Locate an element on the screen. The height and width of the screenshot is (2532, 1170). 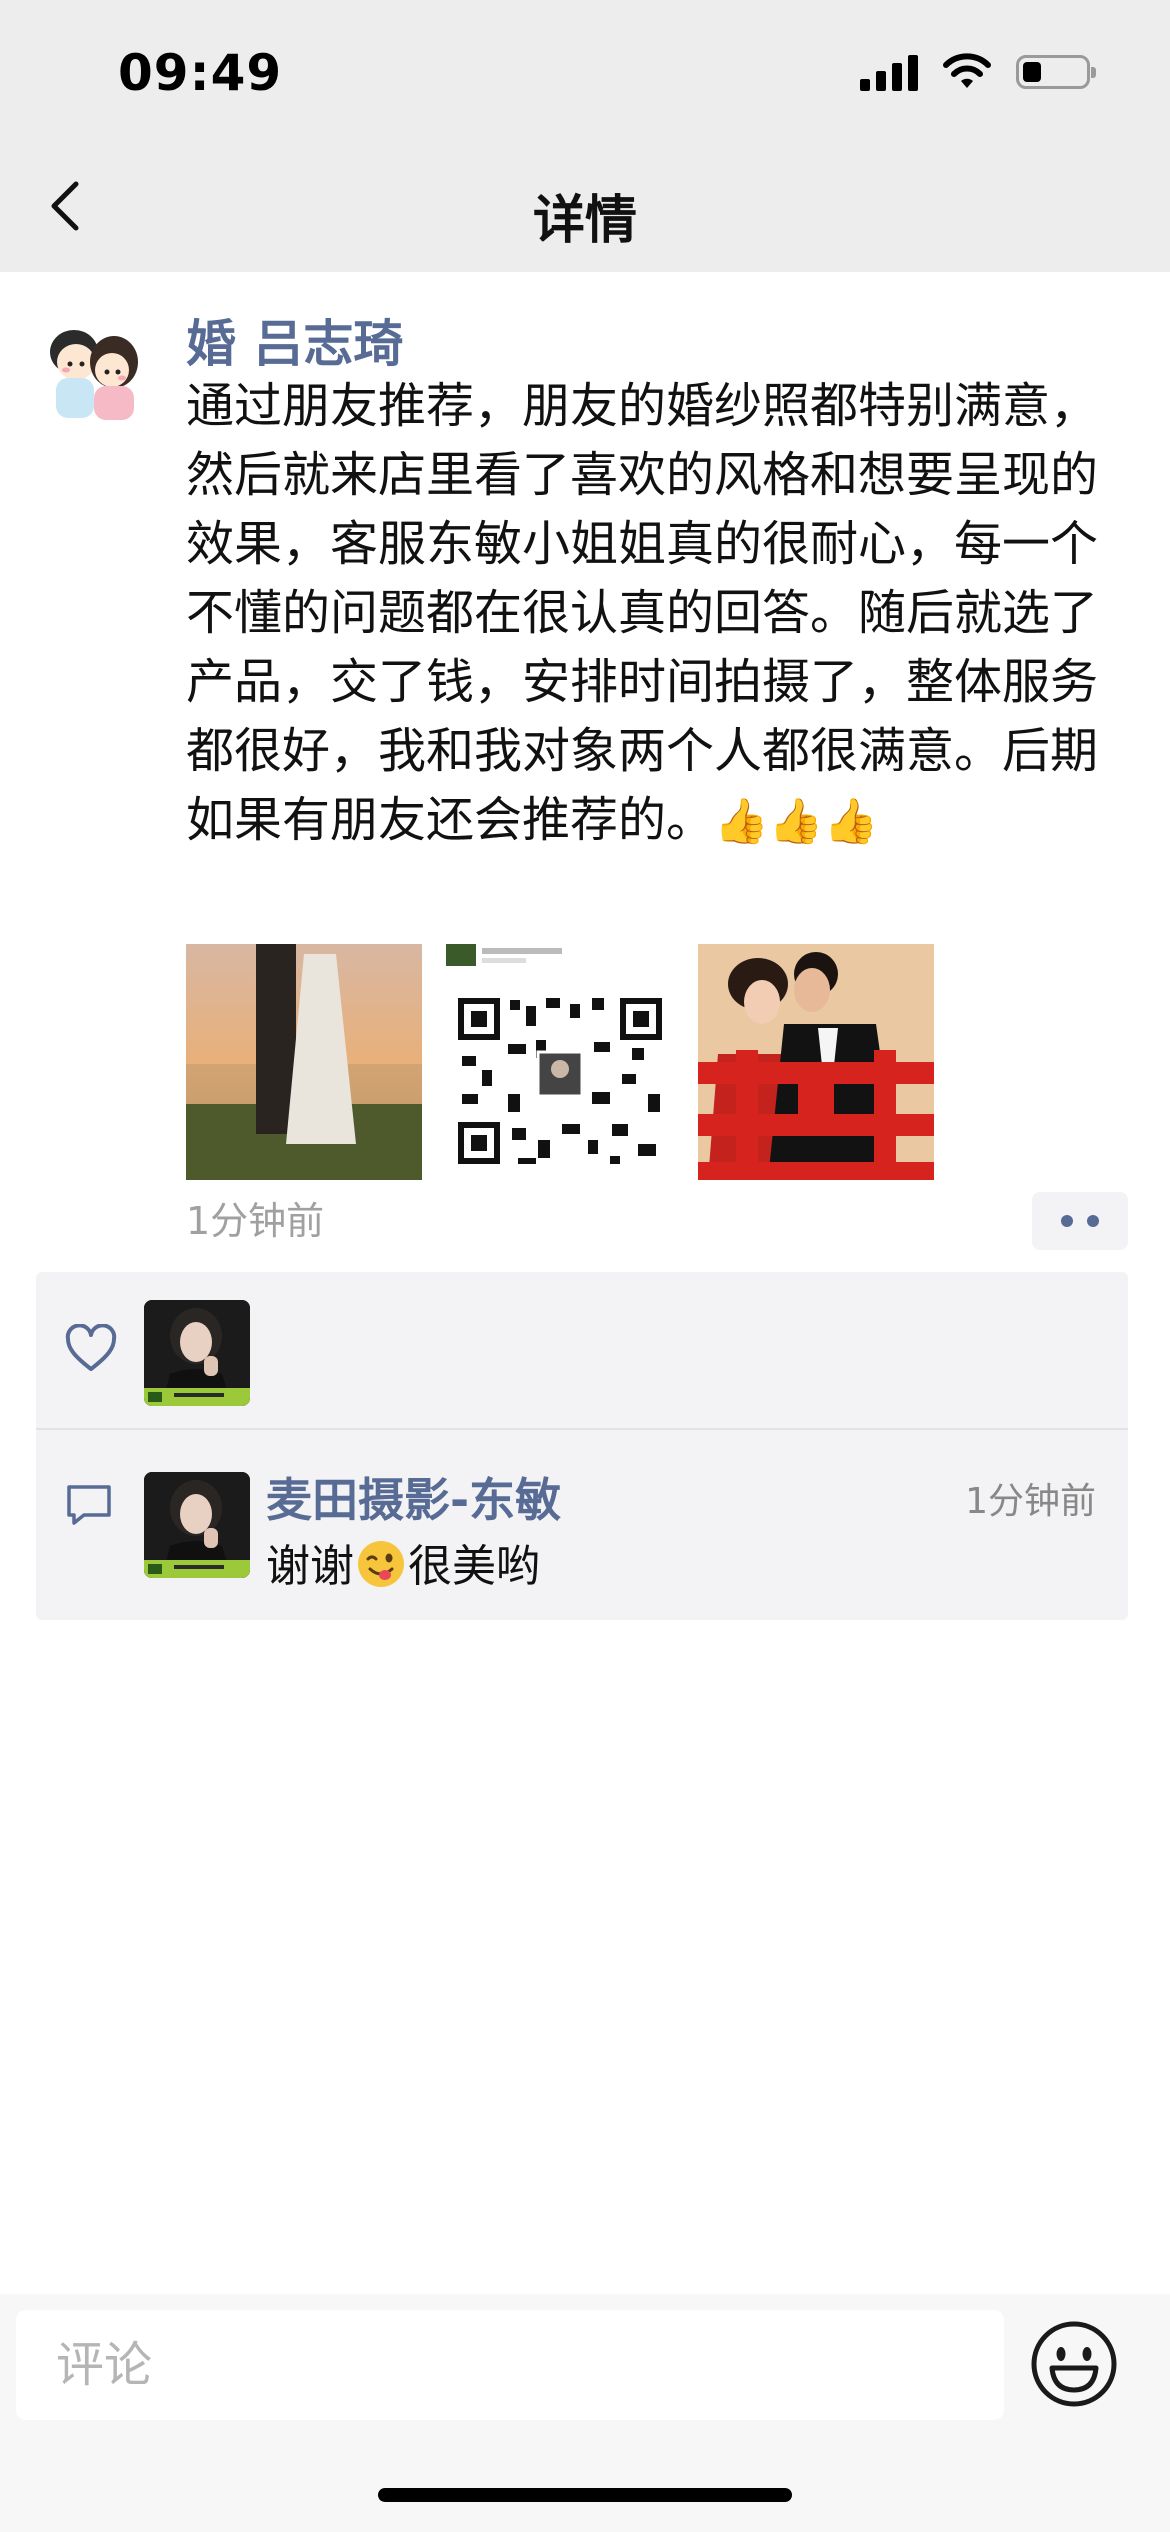
liker-avatar is located at coordinates (197, 1353).